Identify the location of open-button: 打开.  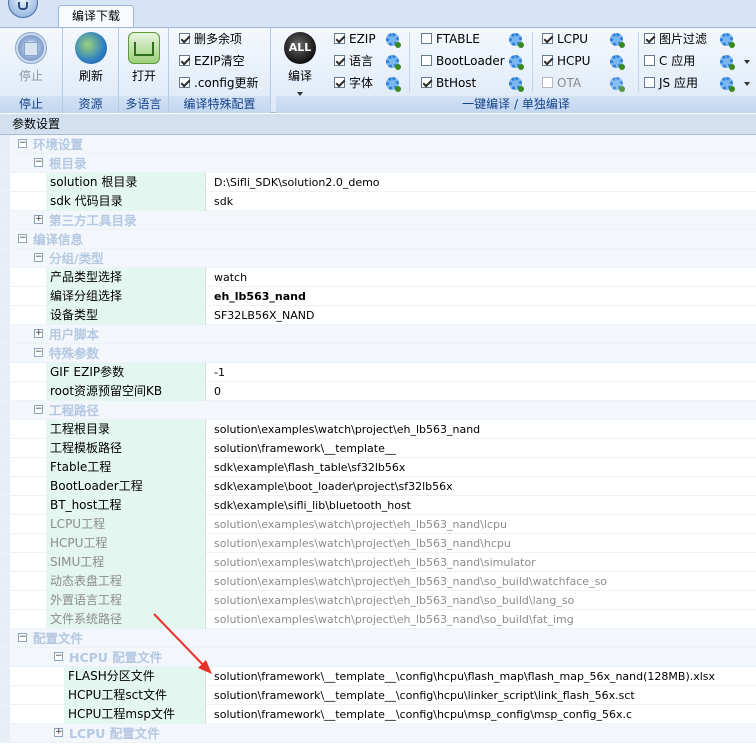
(144, 62).